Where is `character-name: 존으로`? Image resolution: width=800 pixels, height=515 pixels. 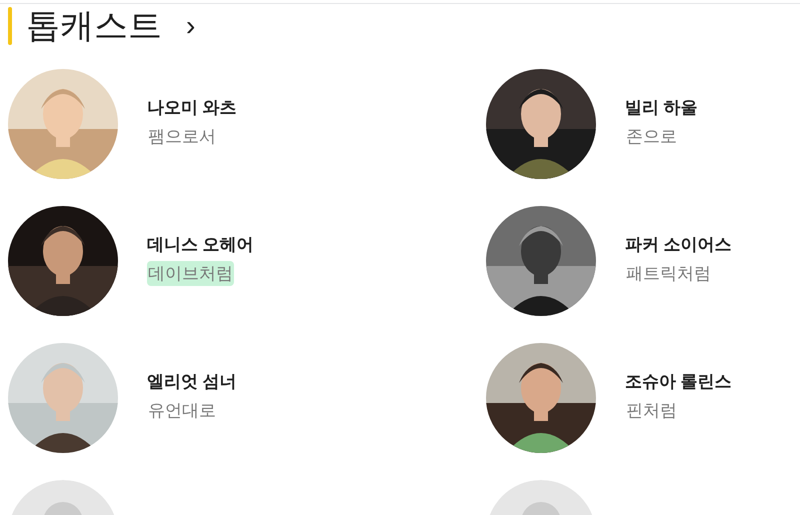 character-name: 존으로 is located at coordinates (651, 137).